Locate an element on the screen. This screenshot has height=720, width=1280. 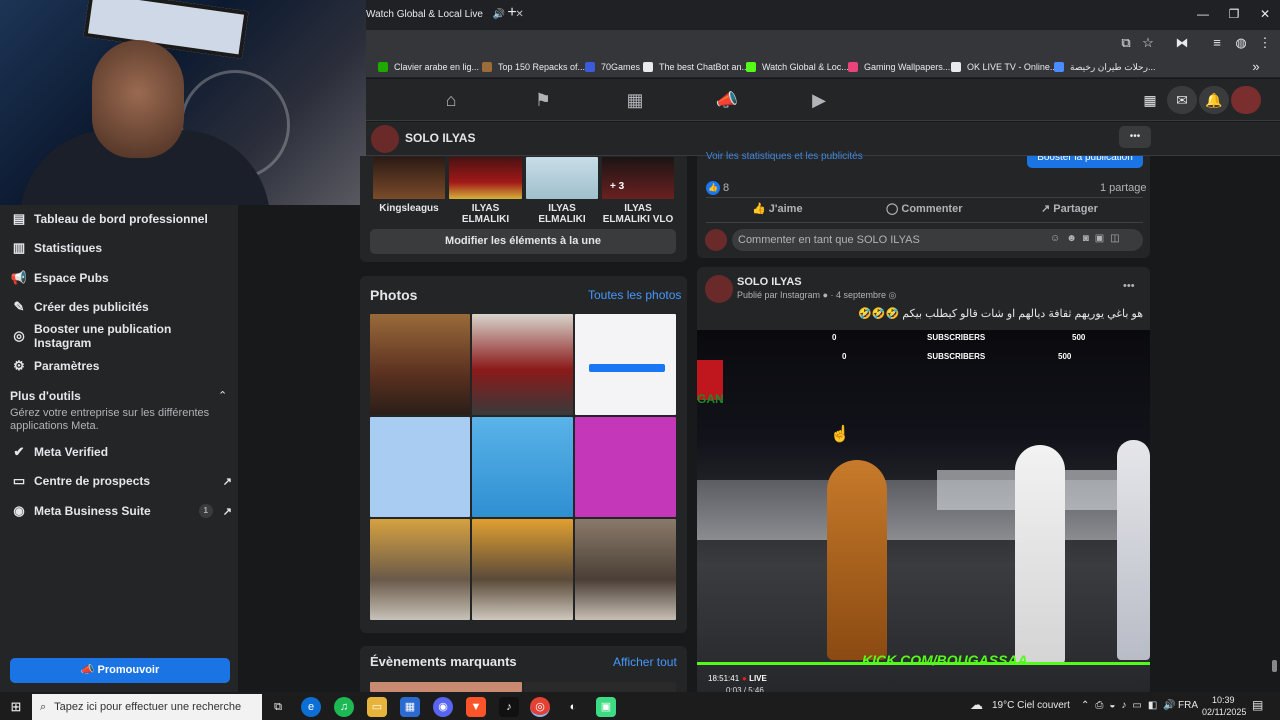
like-button: 👍 J'aime is located at coordinates (777, 208).